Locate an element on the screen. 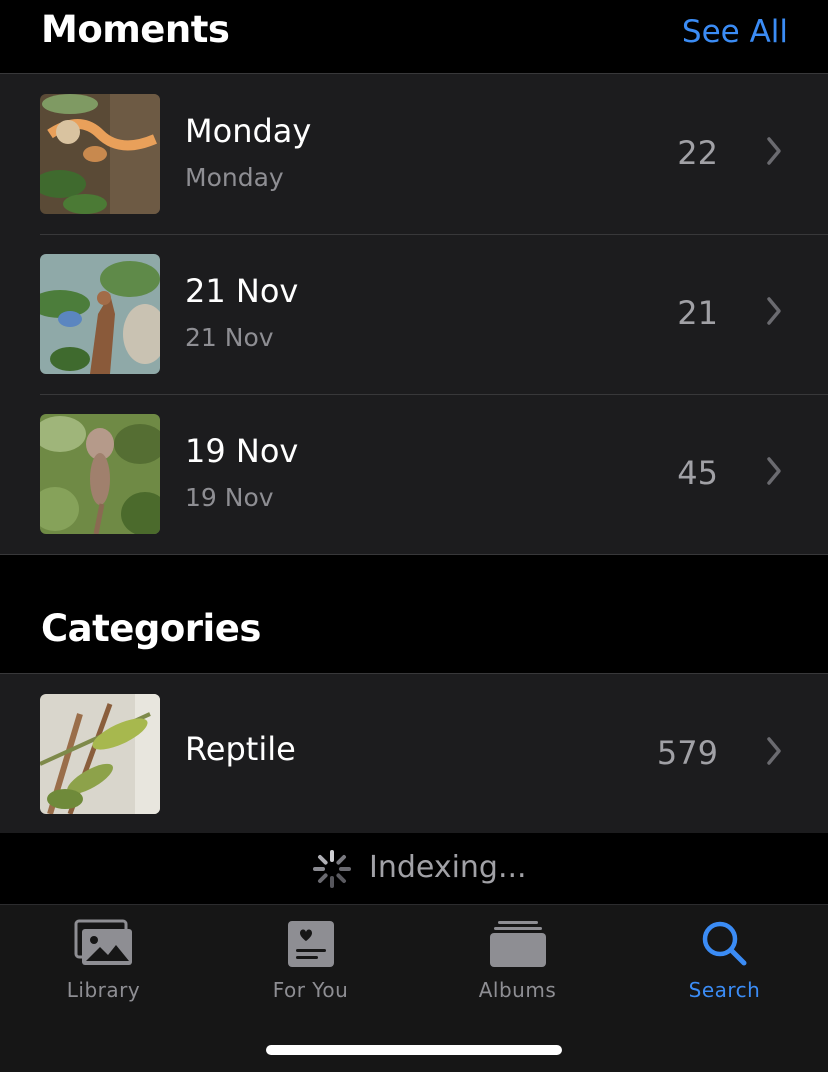  tab-for-you-label: For You is located at coordinates (310, 990).